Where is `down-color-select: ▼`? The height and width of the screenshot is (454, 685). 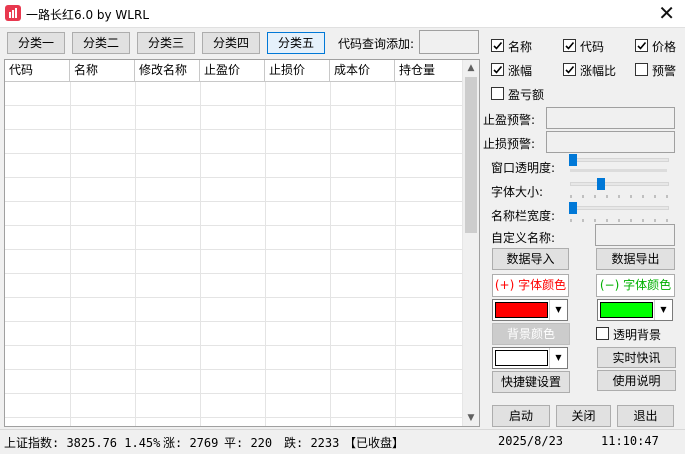
down-color-select: ▼ is located at coordinates (635, 310).